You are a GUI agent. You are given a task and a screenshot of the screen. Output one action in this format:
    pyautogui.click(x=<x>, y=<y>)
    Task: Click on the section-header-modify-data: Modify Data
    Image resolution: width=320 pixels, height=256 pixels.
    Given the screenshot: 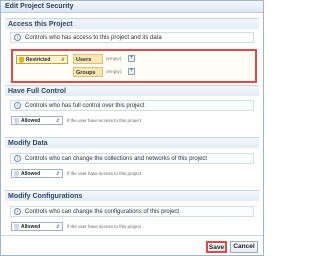 What is the action you would take?
    pyautogui.click(x=132, y=142)
    